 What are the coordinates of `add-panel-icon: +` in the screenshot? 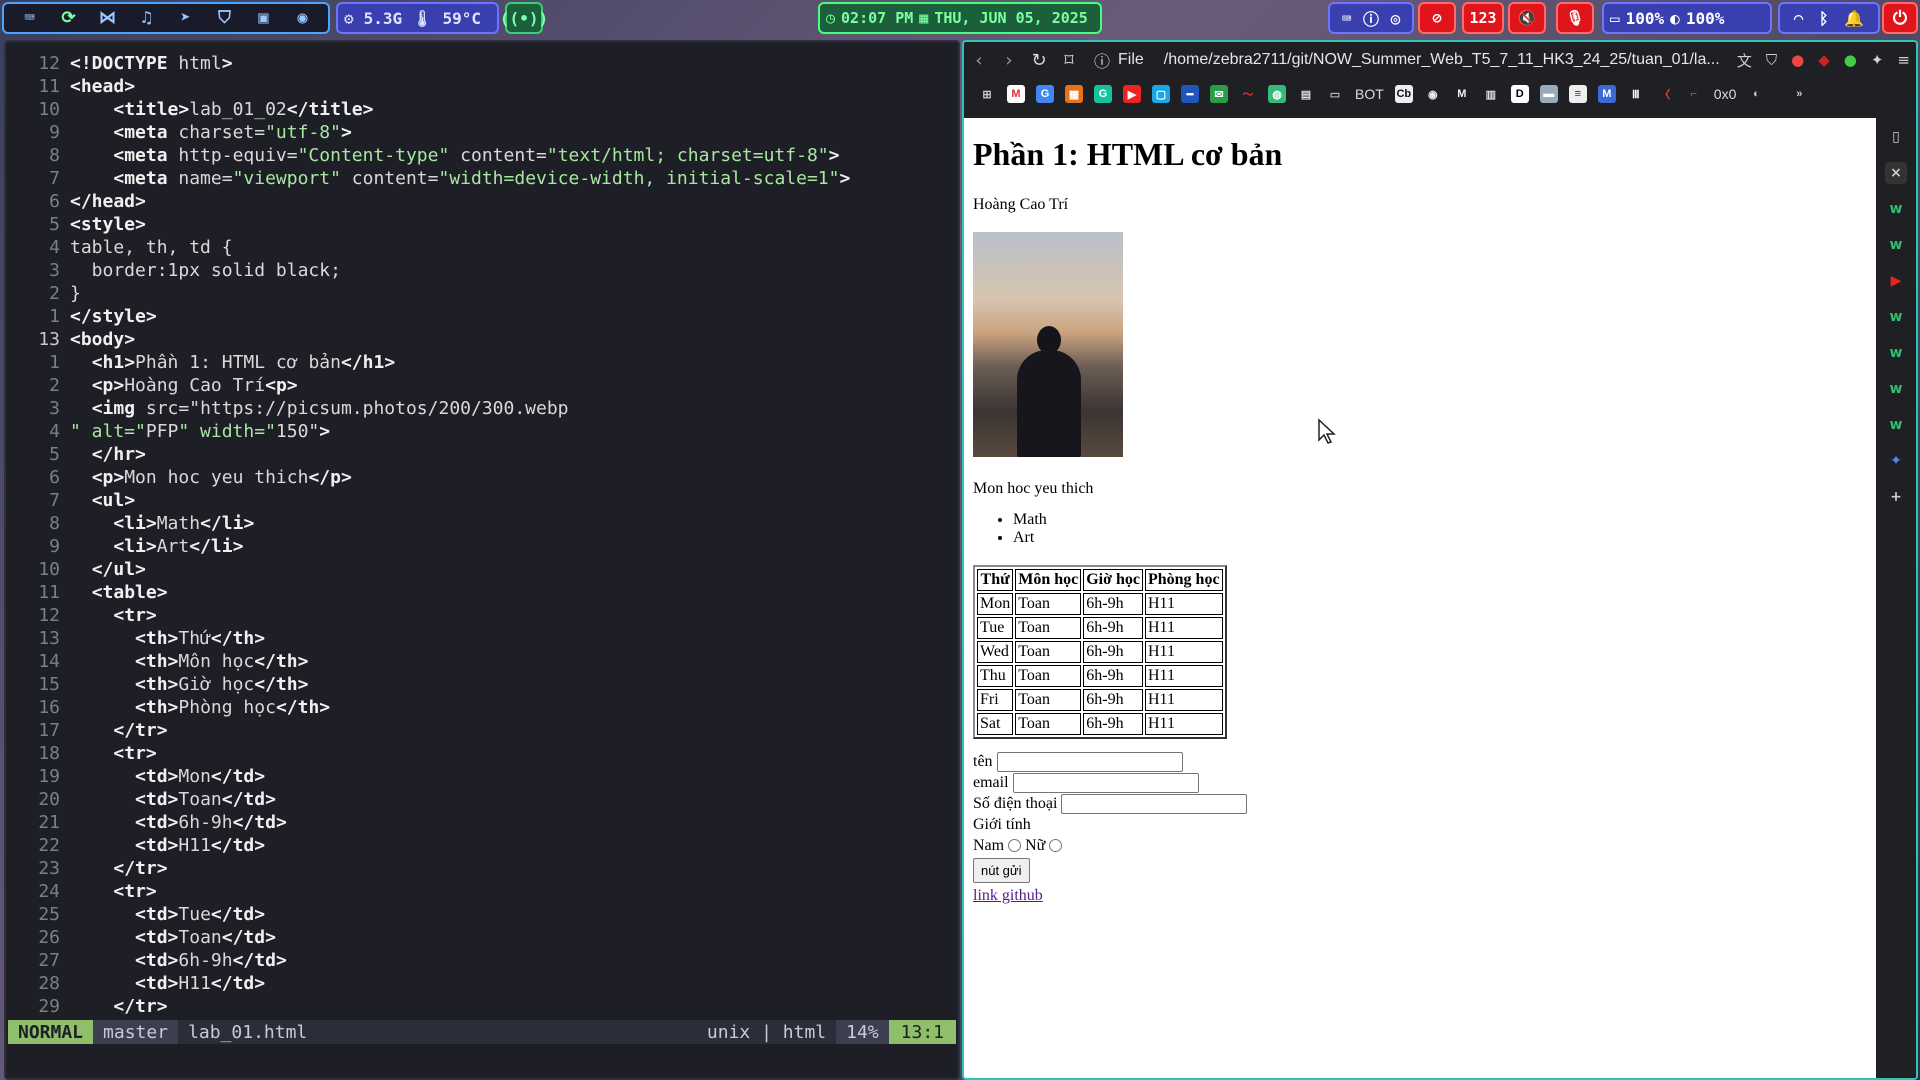 It's located at (1896, 497).